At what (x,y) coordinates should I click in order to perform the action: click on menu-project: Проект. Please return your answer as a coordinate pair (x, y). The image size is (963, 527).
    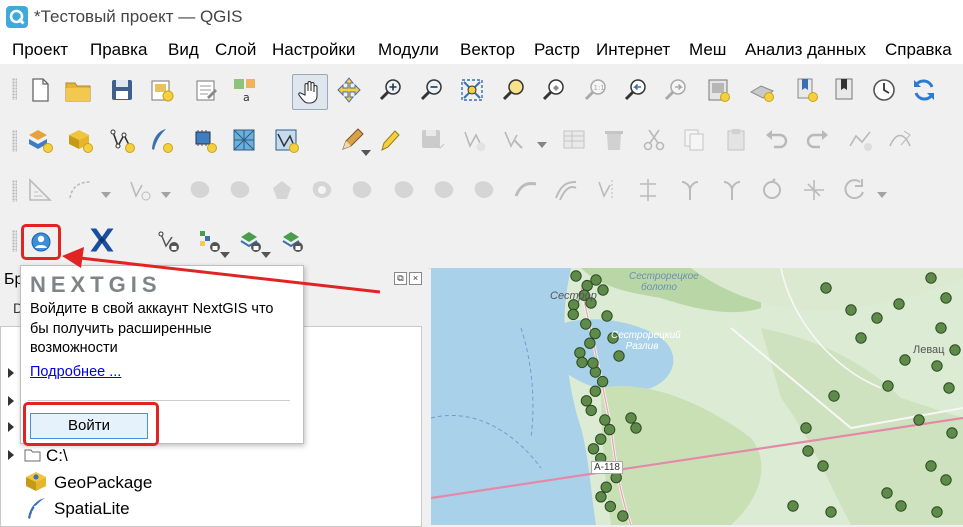
    Looking at the image, I should click on (40, 50).